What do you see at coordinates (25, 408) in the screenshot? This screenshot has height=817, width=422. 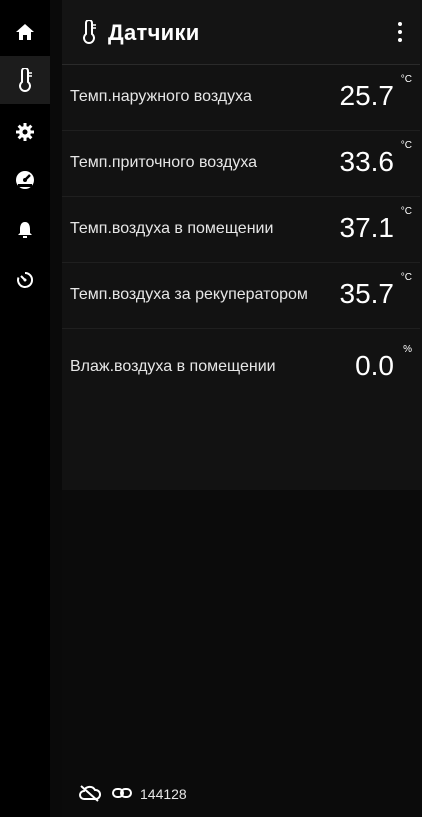 I see `sidebar` at bounding box center [25, 408].